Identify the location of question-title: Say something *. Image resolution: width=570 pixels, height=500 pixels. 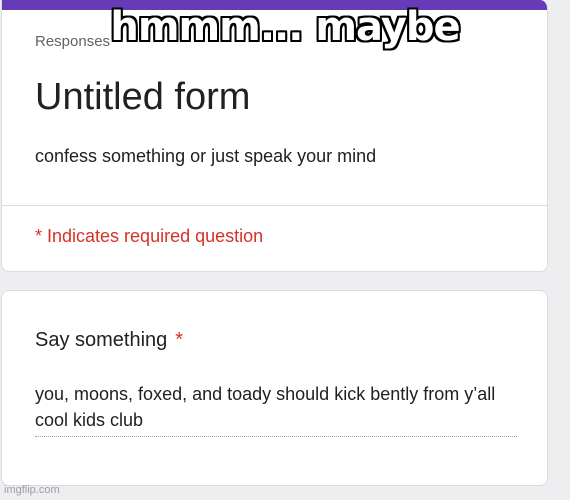
(109, 340).